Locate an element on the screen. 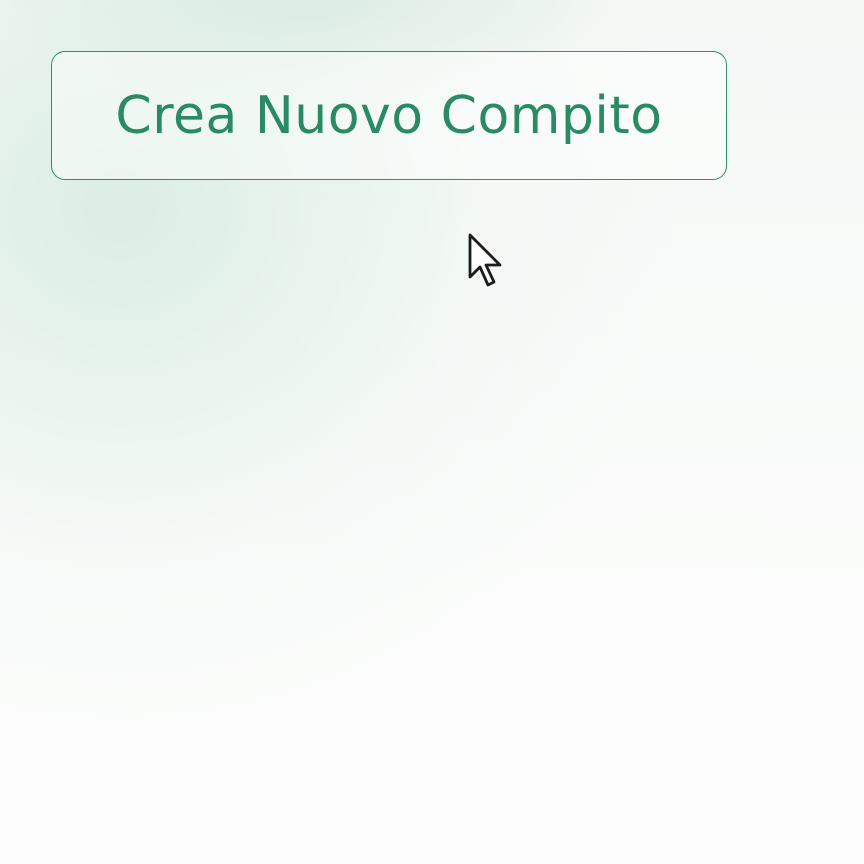 Image resolution: width=864 pixels, height=864 pixels. arrow-cursor-icon is located at coordinates (485, 260).